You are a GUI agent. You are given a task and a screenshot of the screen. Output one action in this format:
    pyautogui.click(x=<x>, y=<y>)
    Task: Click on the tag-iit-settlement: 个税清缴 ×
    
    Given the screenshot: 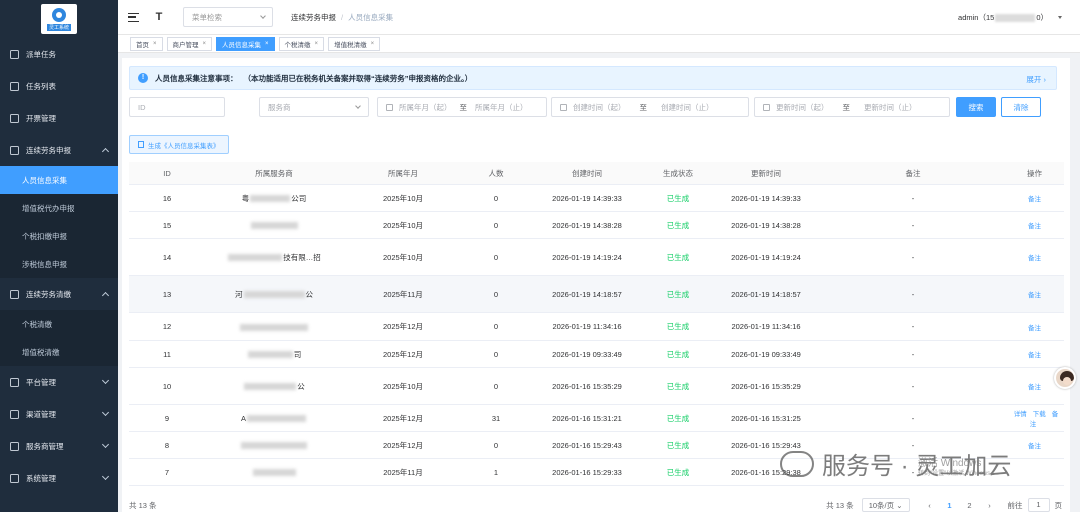 What is the action you would take?
    pyautogui.click(x=301, y=43)
    